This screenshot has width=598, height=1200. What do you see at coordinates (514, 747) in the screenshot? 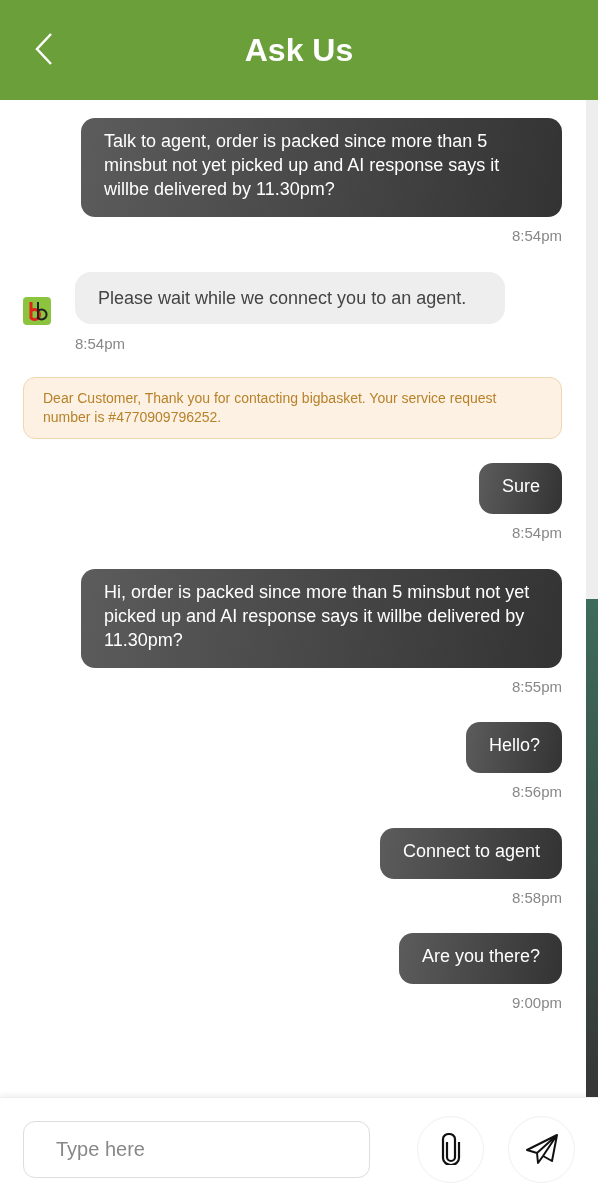
I see `message-bubble: Hello?` at bounding box center [514, 747].